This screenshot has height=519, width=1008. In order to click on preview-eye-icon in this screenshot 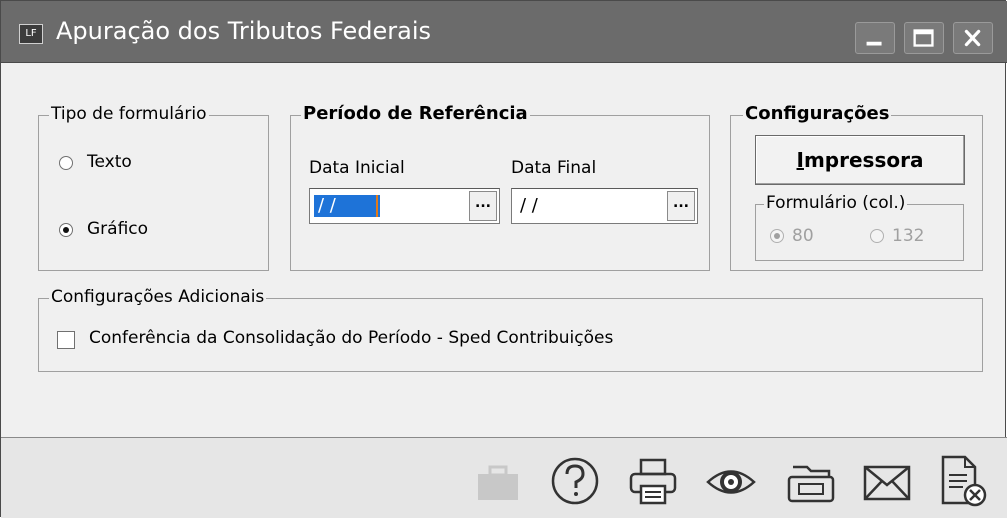, I will do `click(731, 482)`.